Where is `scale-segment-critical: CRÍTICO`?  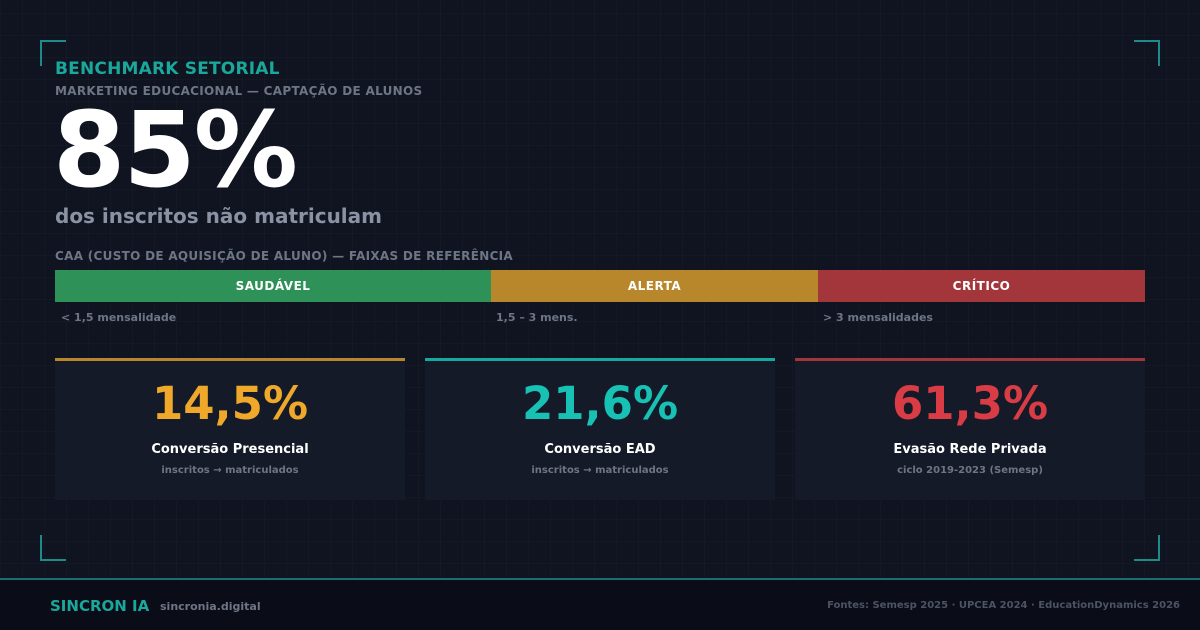 scale-segment-critical: CRÍTICO is located at coordinates (981, 286).